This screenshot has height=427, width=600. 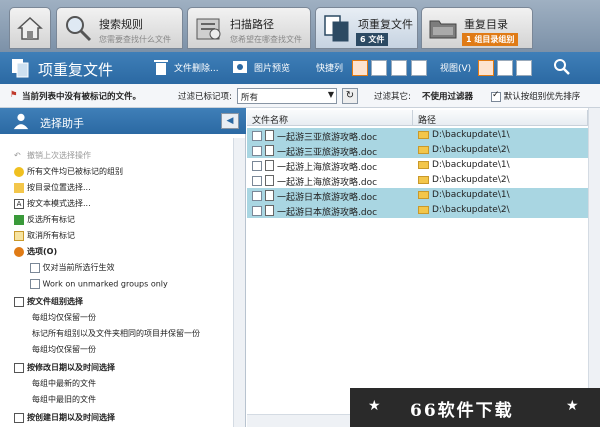 I want to click on invert-marks-item: 反选所有标记, so click(x=44, y=219).